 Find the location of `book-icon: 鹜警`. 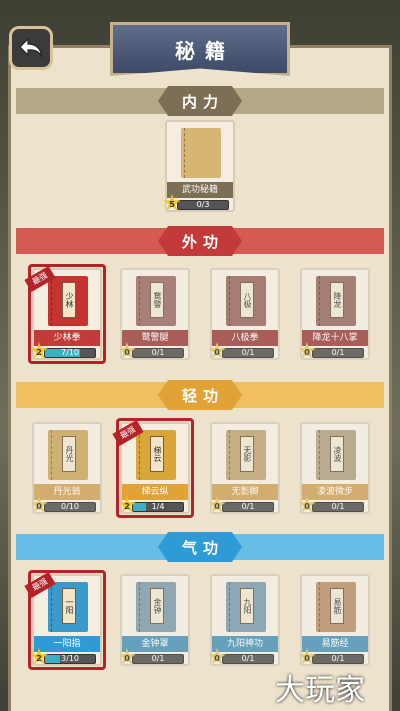

book-icon: 鹜警 is located at coordinates (156, 301).